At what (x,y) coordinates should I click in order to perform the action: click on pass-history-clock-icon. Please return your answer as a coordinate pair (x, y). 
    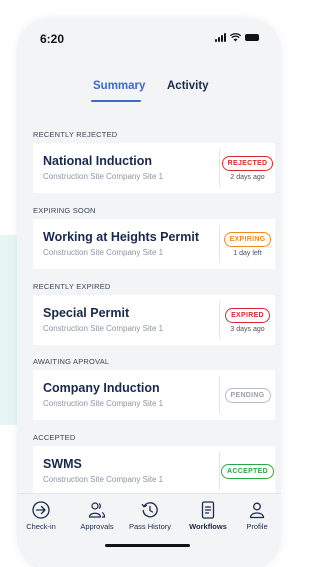
    Looking at the image, I should click on (149, 510).